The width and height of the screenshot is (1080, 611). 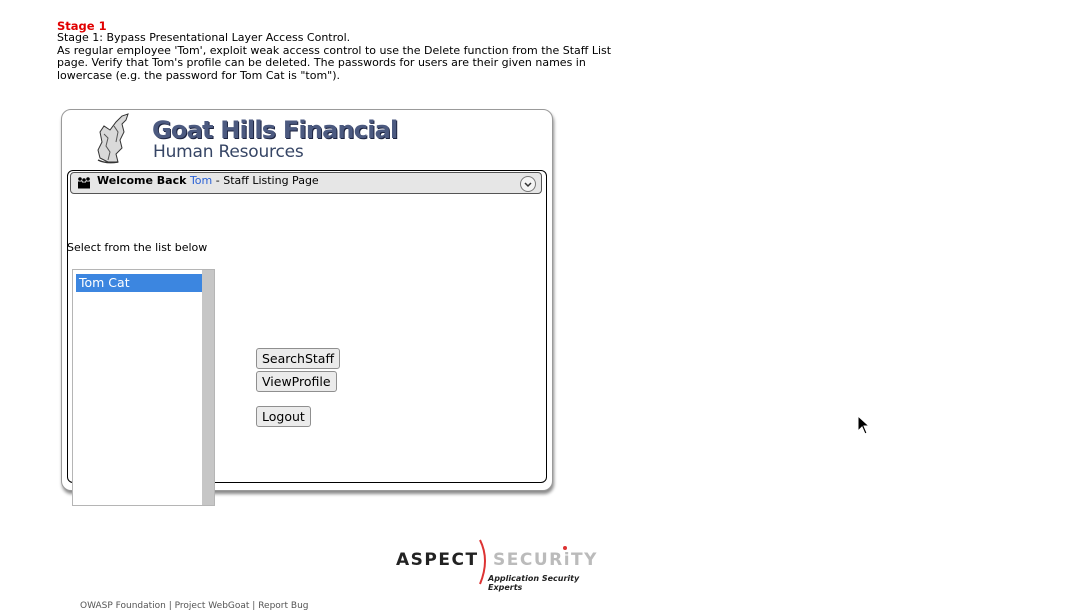 What do you see at coordinates (283, 416) in the screenshot?
I see `logout-button: Logout` at bounding box center [283, 416].